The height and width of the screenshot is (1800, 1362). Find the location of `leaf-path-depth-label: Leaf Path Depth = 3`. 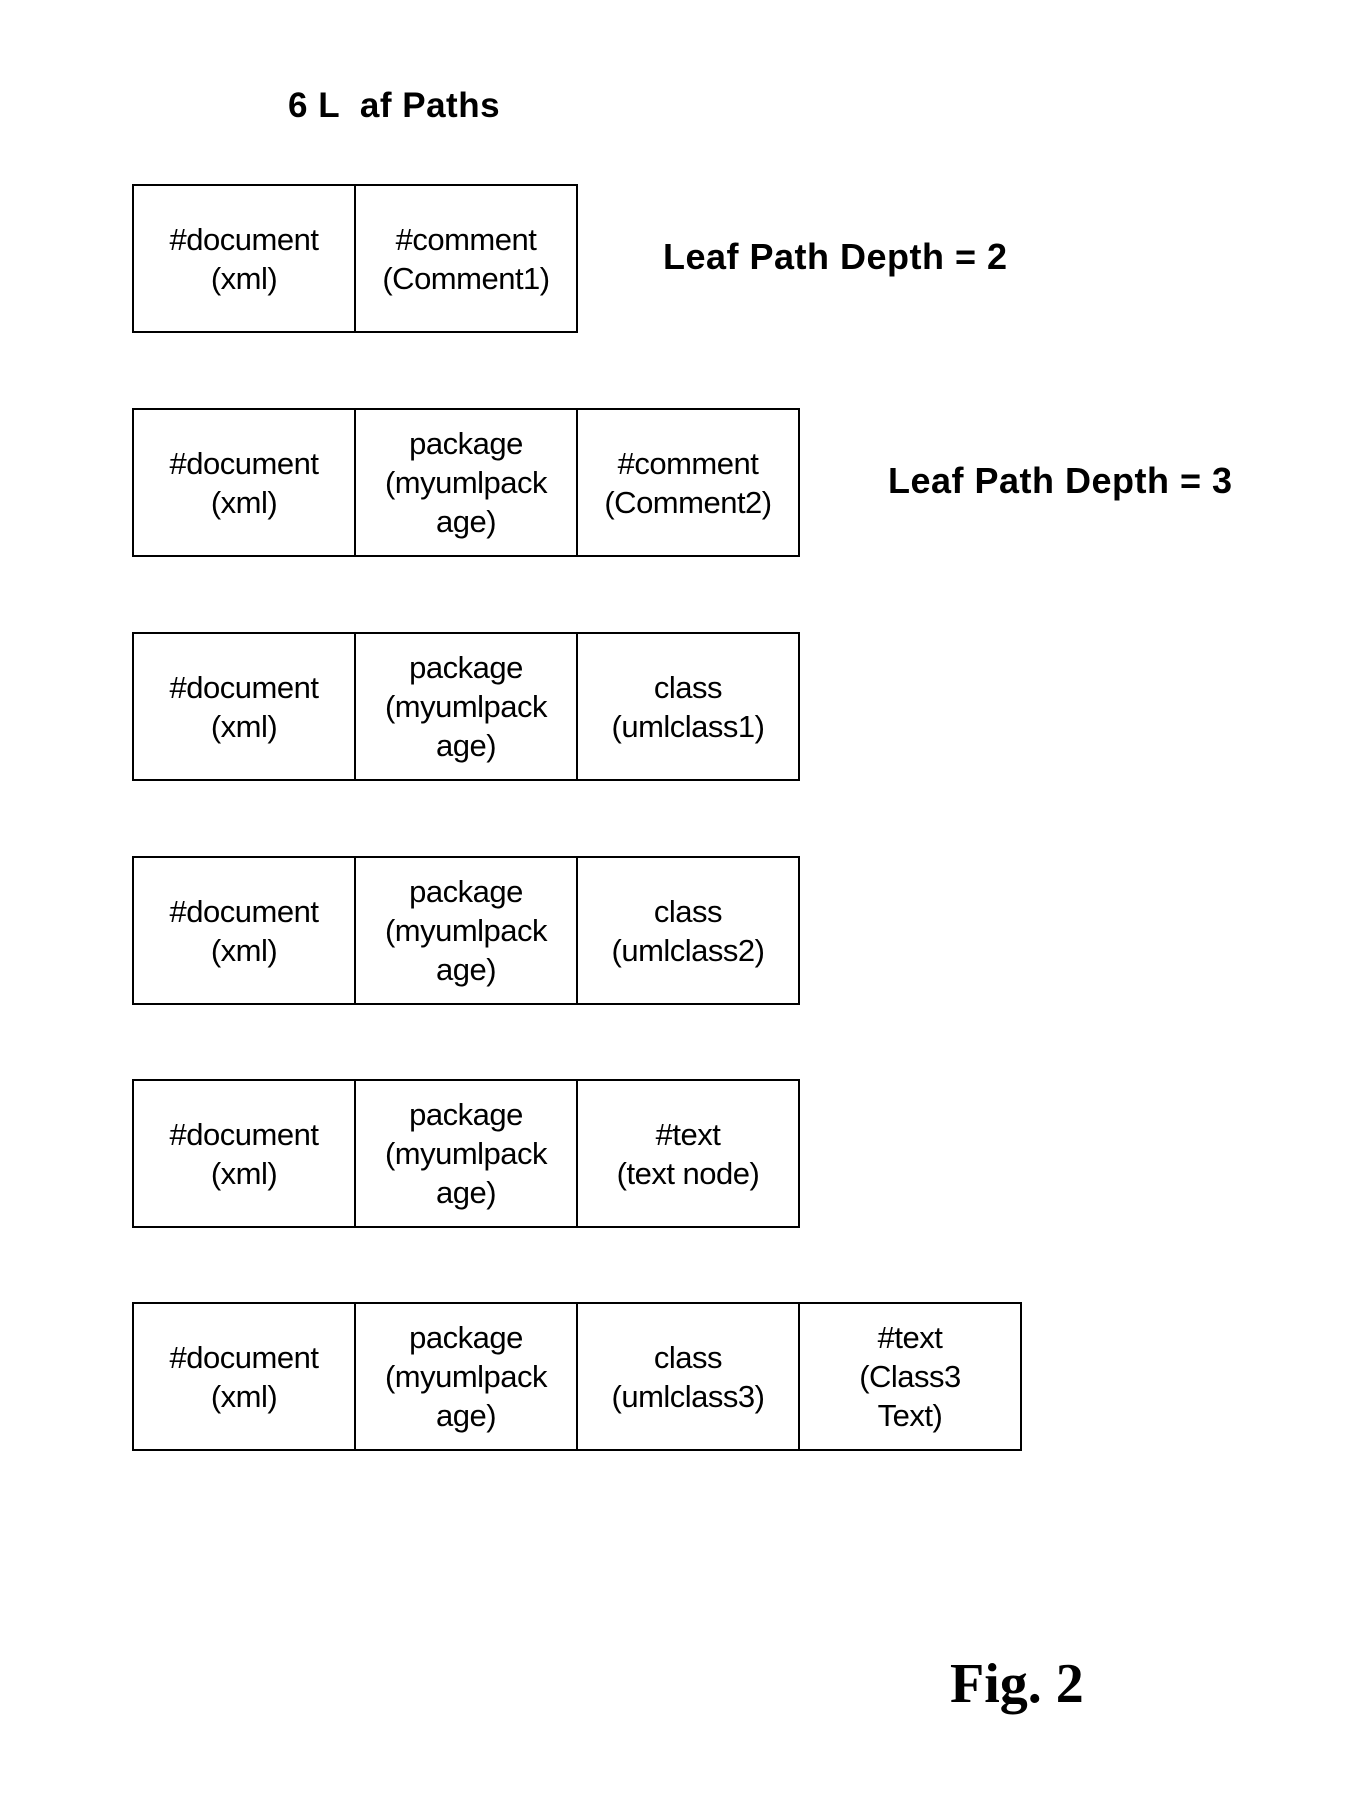

leaf-path-depth-label: Leaf Path Depth = 3 is located at coordinates (1060, 480).